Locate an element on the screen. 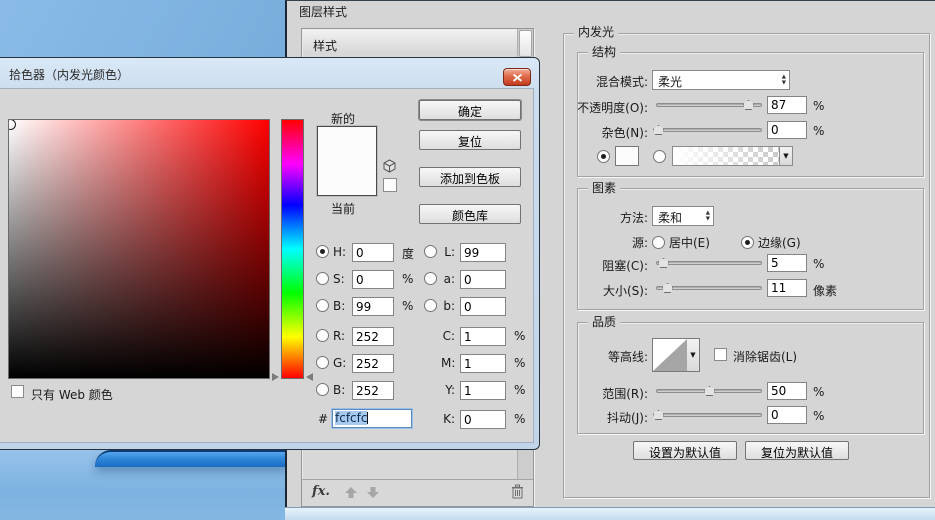 The height and width of the screenshot is (520, 935). range-unit: % is located at coordinates (819, 392).